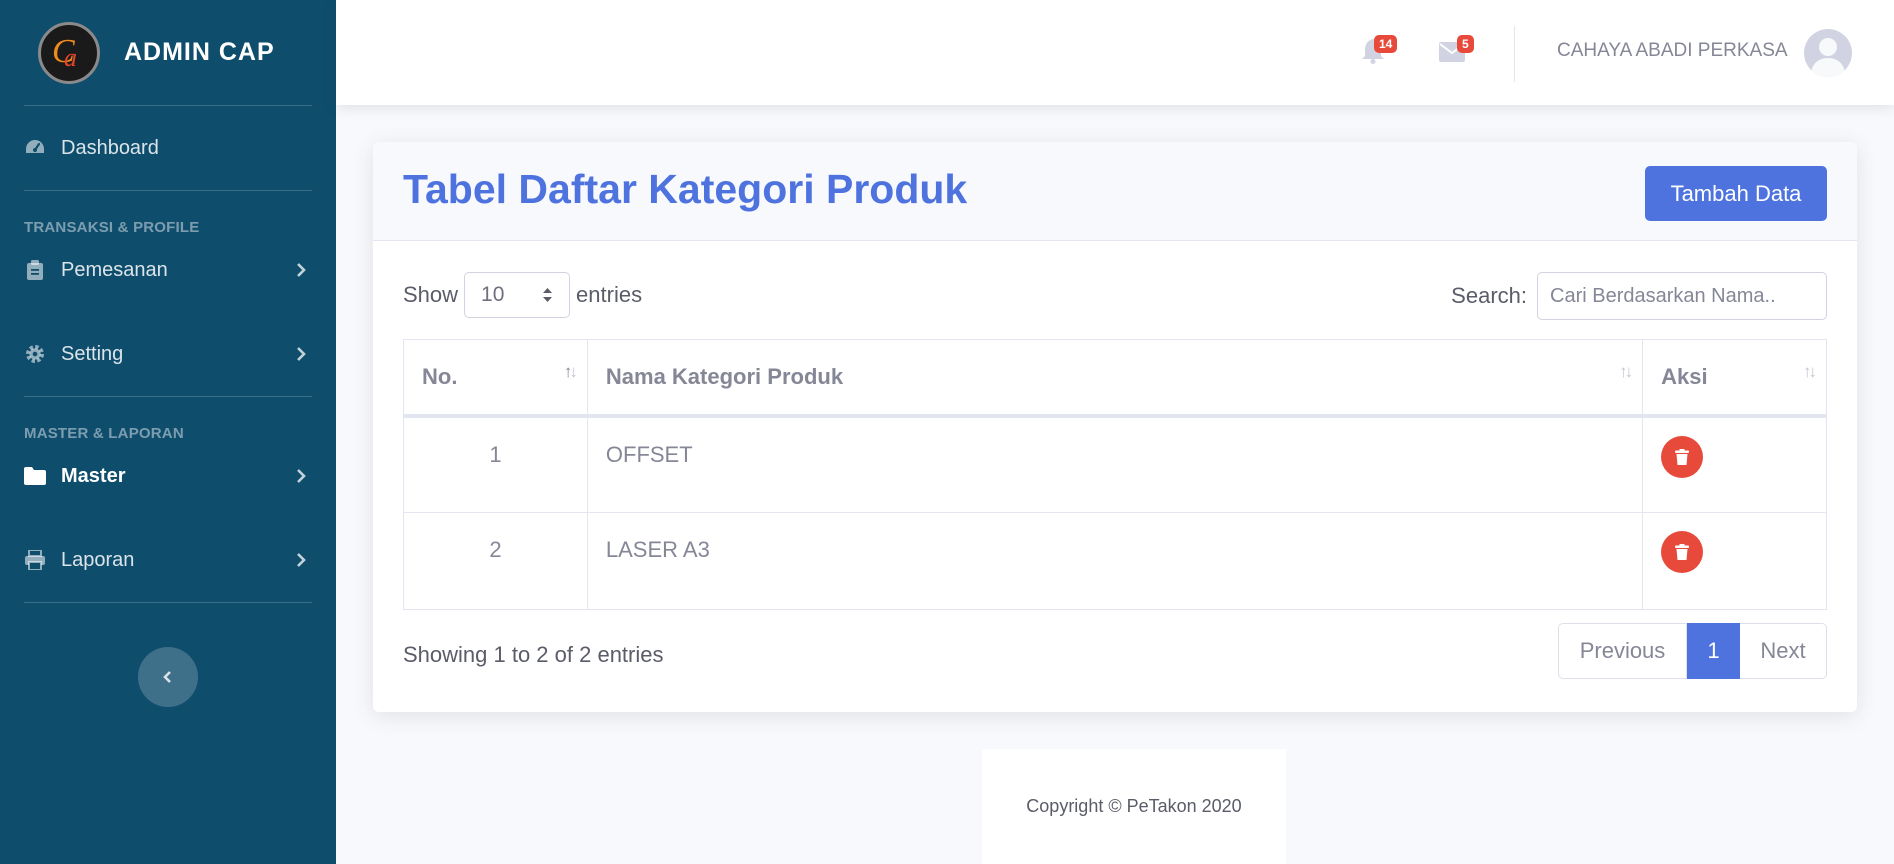  What do you see at coordinates (495, 378) in the screenshot?
I see `column-header-no: No. ↑↓` at bounding box center [495, 378].